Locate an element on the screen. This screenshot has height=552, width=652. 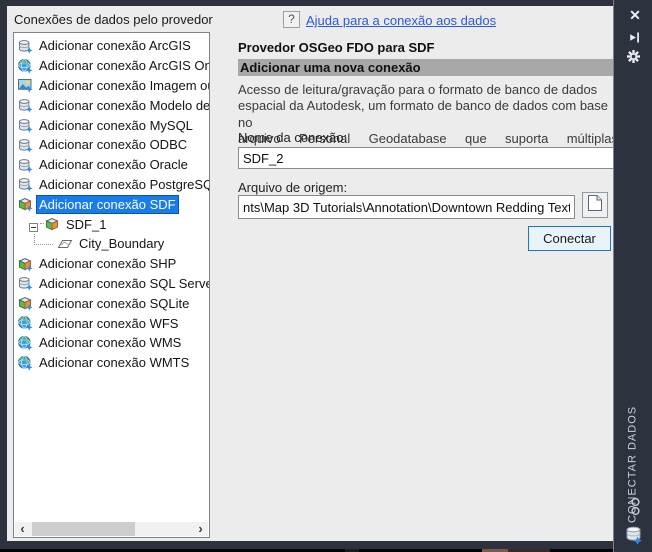
section-header: Adicionar uma nova conexão is located at coordinates (426, 67).